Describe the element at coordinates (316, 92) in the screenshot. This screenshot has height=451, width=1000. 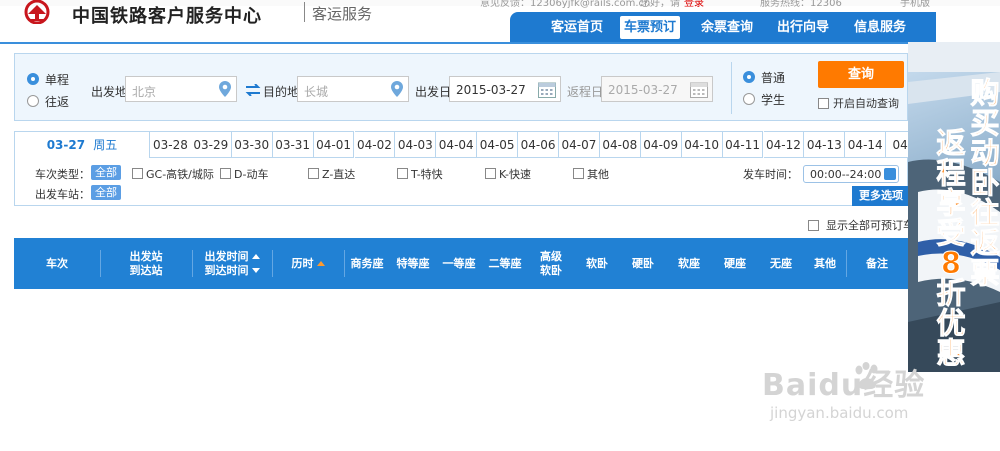
I see `to-station-value: 长城` at that location.